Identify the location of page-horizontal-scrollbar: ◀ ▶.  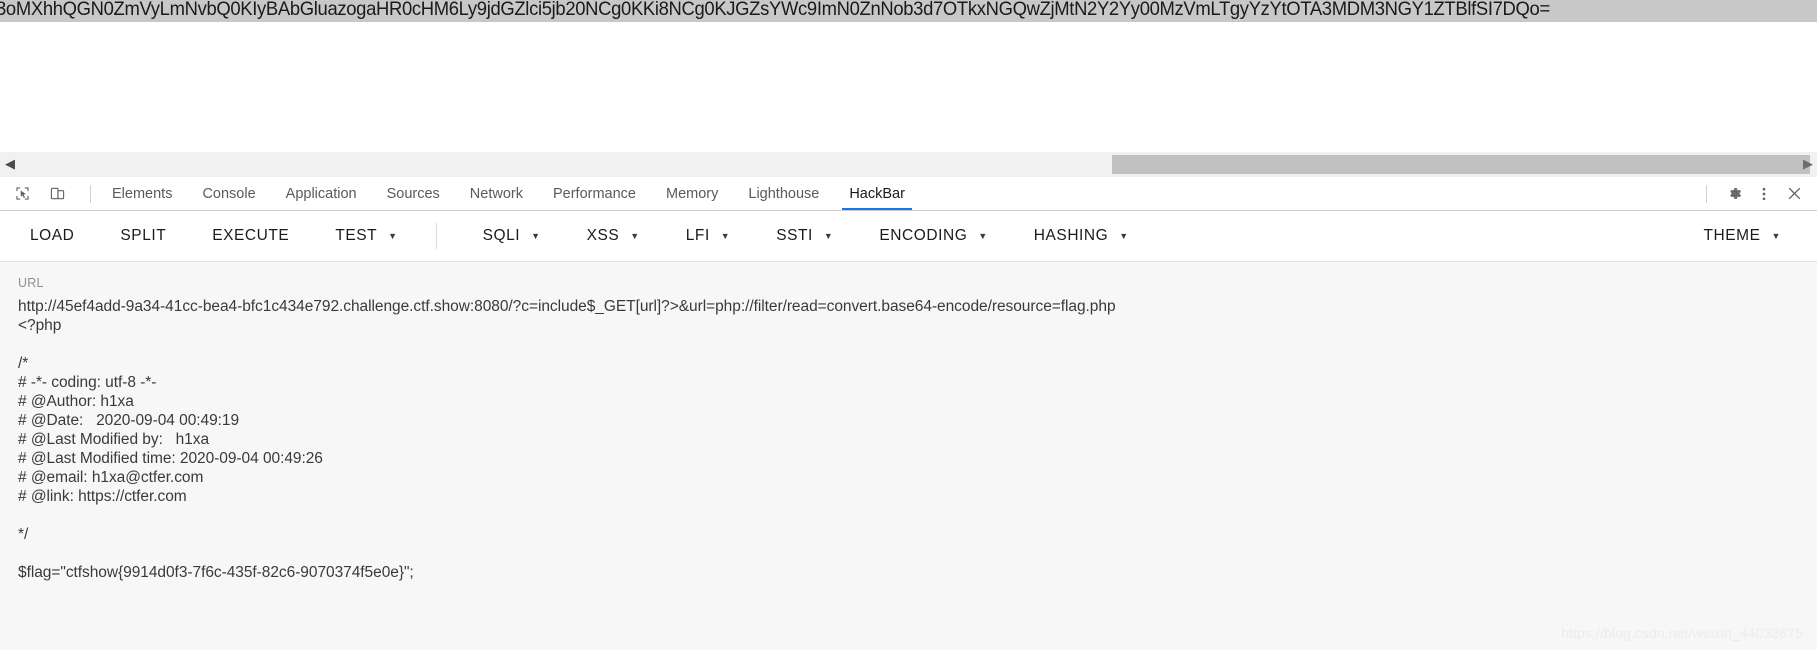
(908, 165).